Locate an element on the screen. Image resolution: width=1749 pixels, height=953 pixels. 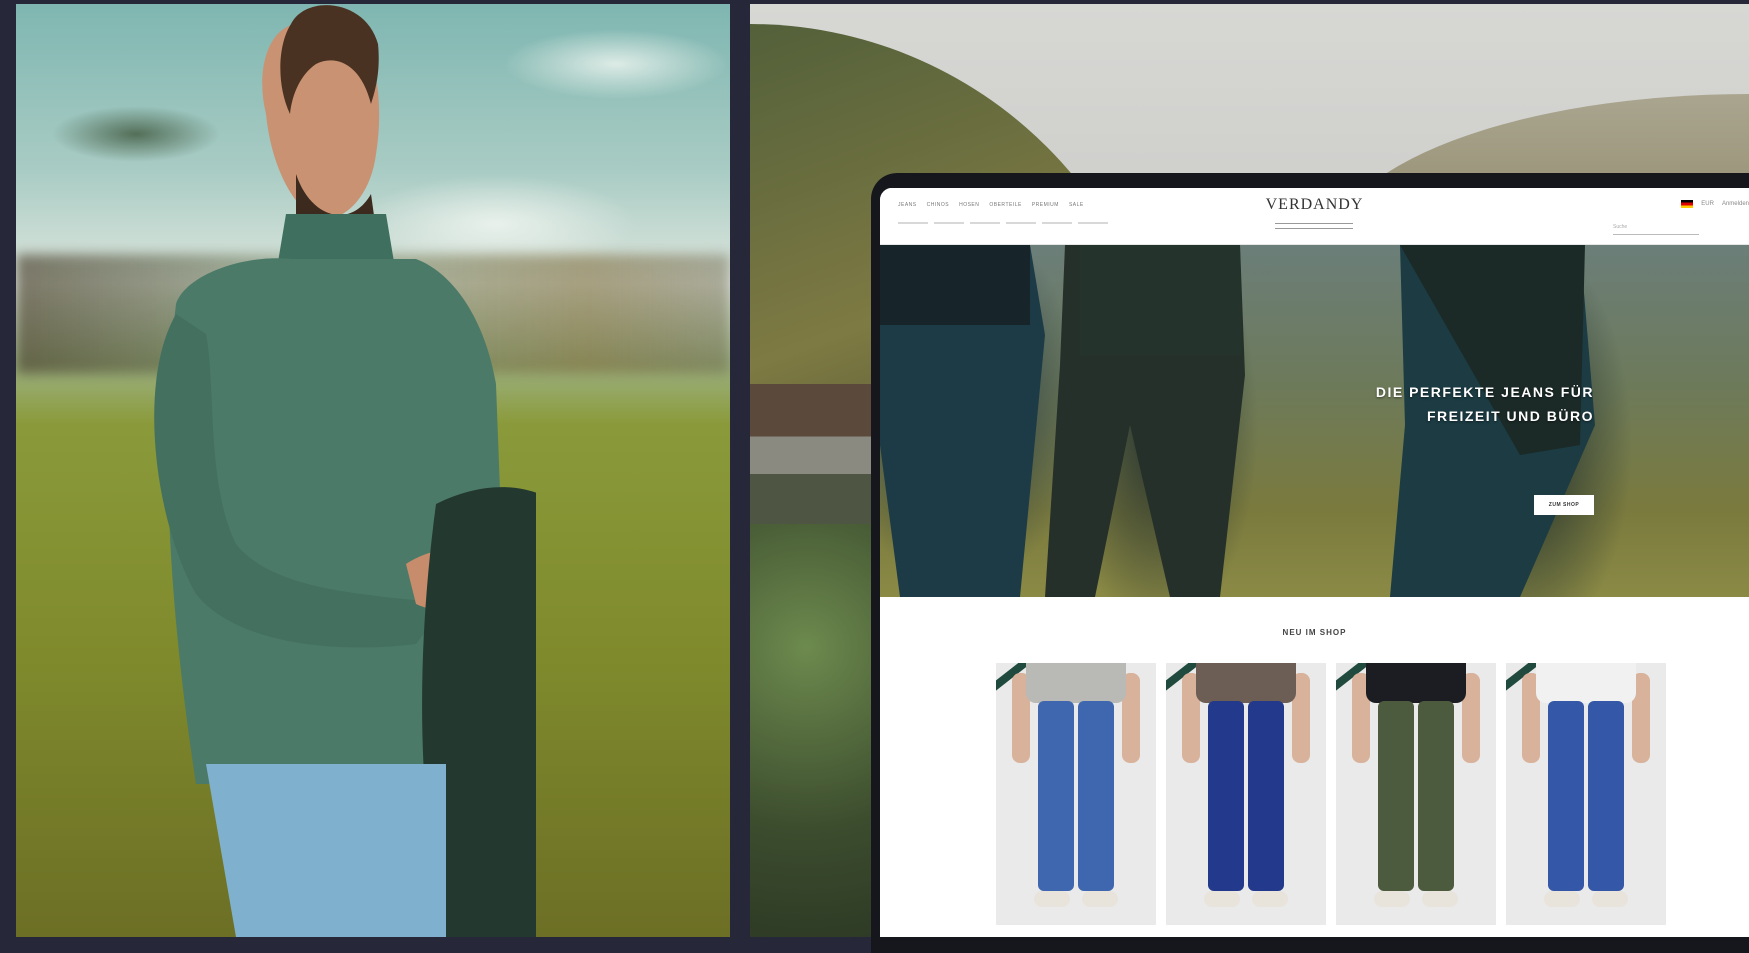
account-link: Anmelden is located at coordinates (1735, 204).